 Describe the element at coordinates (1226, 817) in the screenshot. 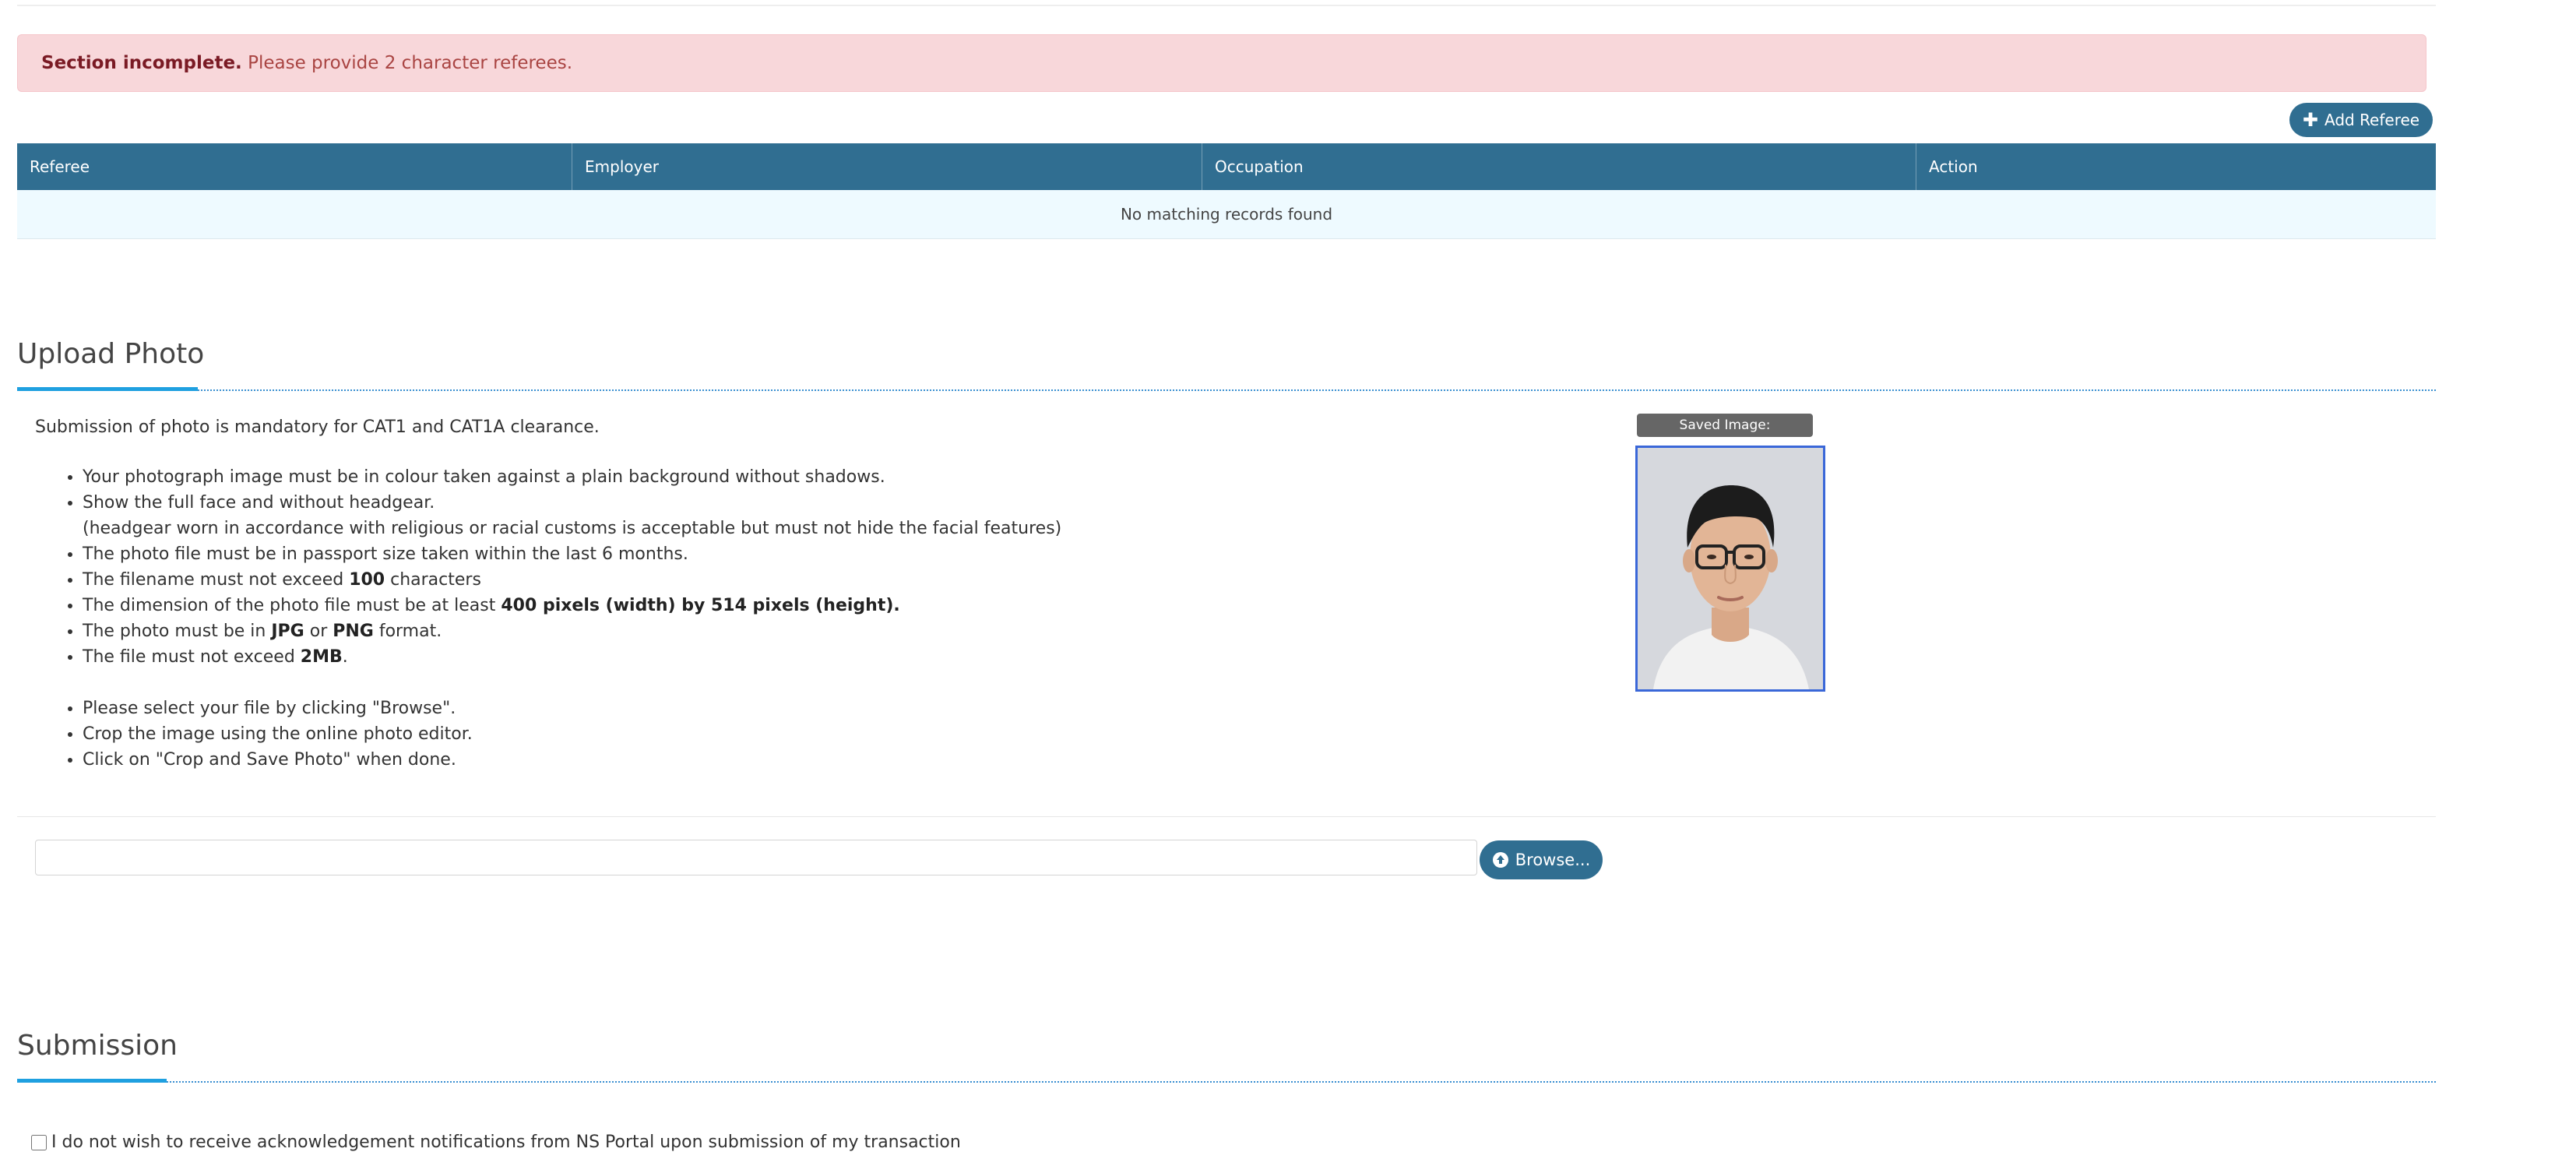

I see `upload-divider` at that location.